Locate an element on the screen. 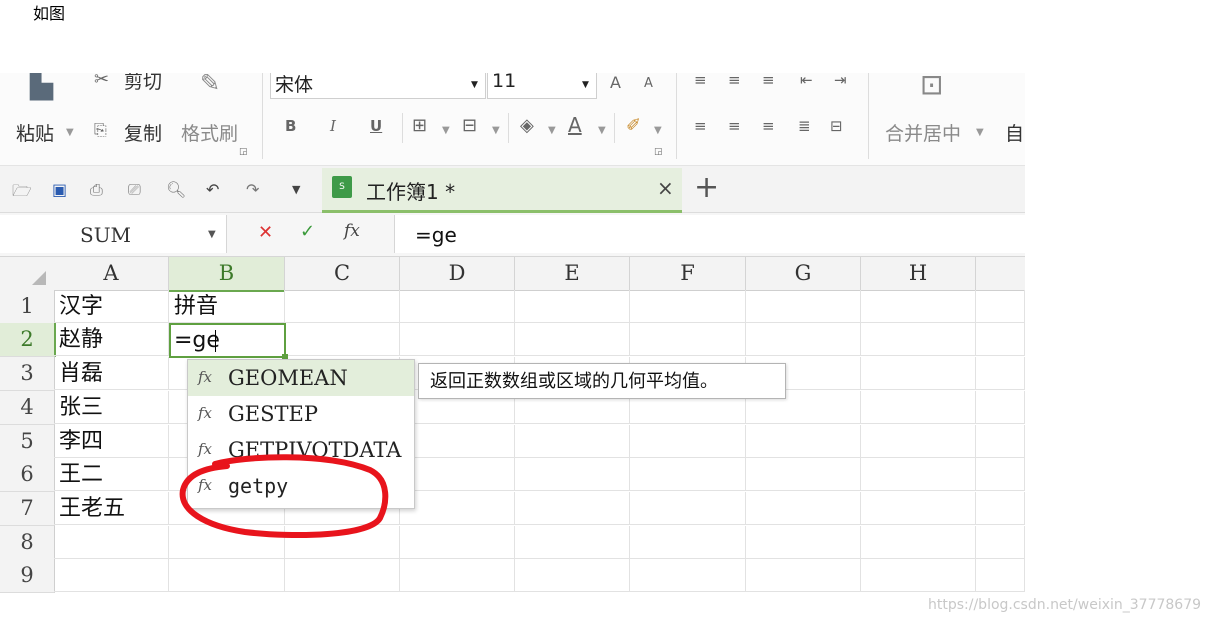 Image resolution: width=1208 pixels, height=624 pixels. autocomplete-item-getpivotdata: fx GETPIVOTDATA is located at coordinates (301, 450).